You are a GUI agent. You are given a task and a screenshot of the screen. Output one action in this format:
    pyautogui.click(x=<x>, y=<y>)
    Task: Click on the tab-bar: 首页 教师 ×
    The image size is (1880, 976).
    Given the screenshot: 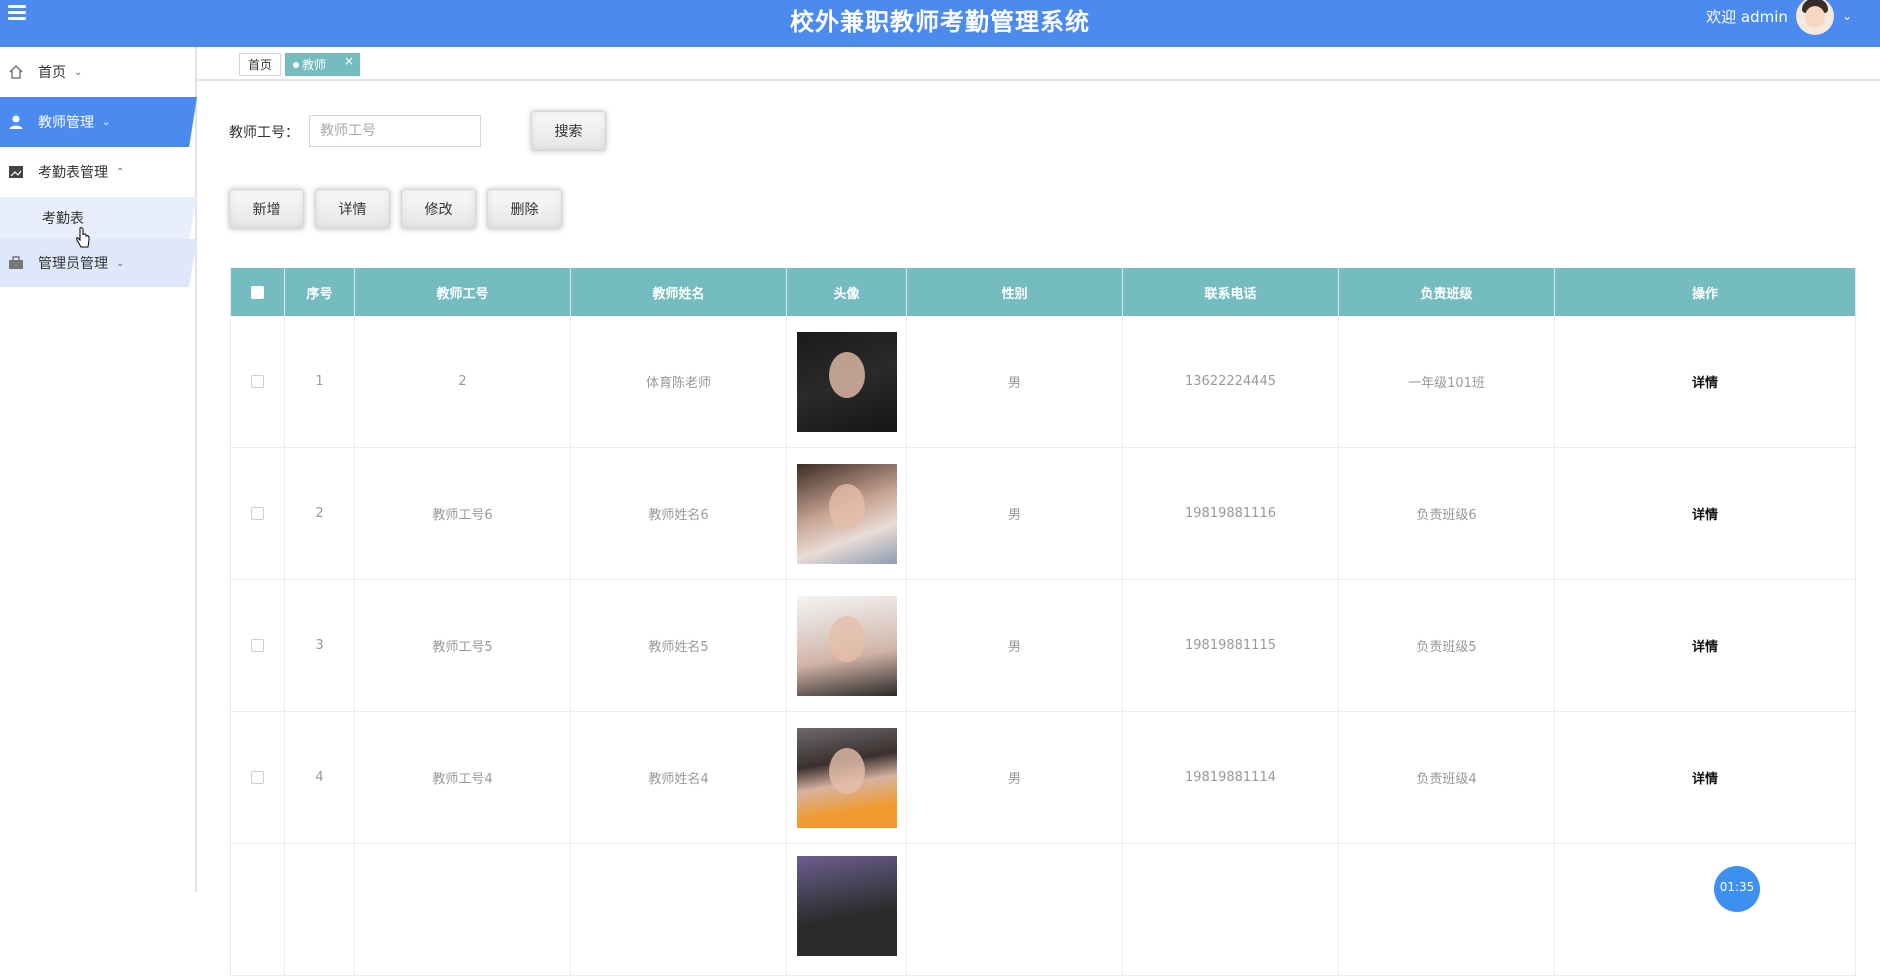 What is the action you would take?
    pyautogui.click(x=1038, y=64)
    